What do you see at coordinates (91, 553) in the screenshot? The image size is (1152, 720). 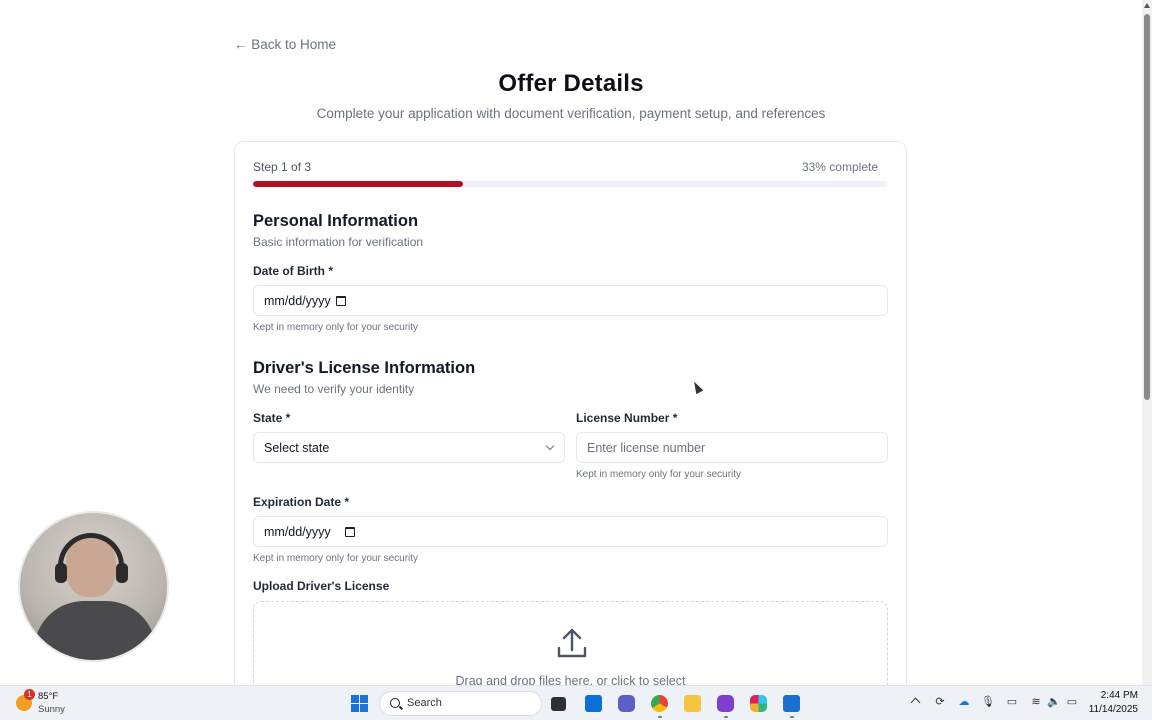 I see `headset-icon` at bounding box center [91, 553].